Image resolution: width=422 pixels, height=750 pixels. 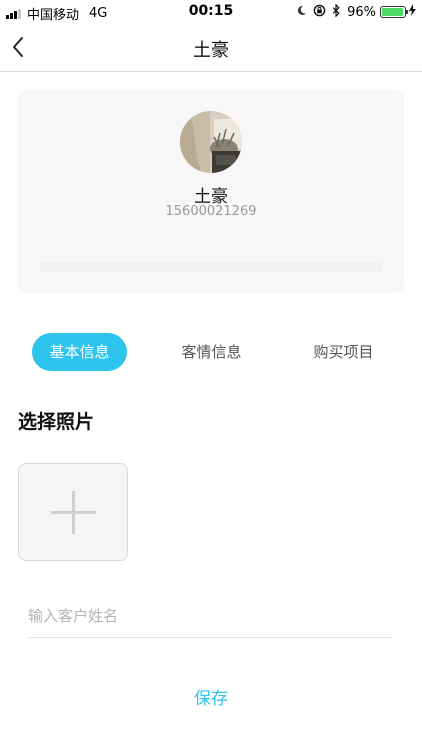 I want to click on tab-basic-info: 基本信息, so click(x=79, y=352).